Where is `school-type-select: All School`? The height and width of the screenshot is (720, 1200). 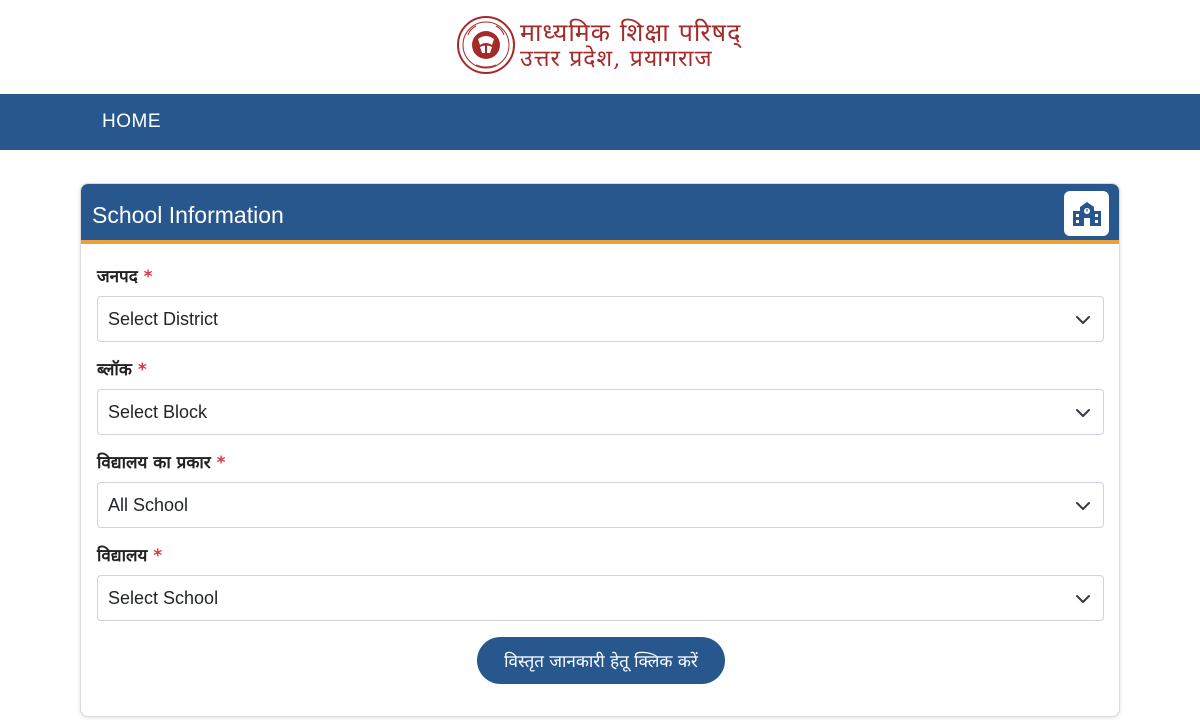 school-type-select: All School is located at coordinates (600, 505).